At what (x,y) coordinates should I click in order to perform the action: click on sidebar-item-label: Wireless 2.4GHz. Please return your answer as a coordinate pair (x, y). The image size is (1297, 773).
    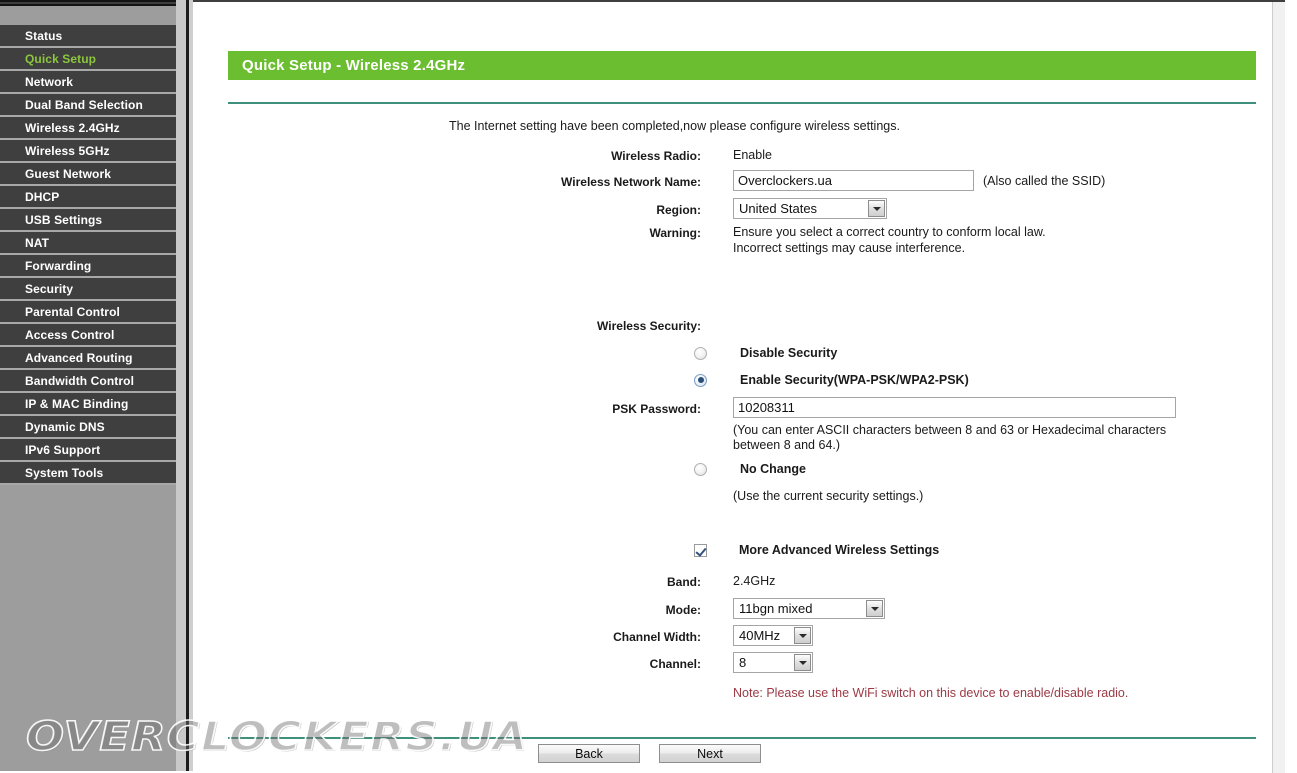
    Looking at the image, I should click on (72, 127).